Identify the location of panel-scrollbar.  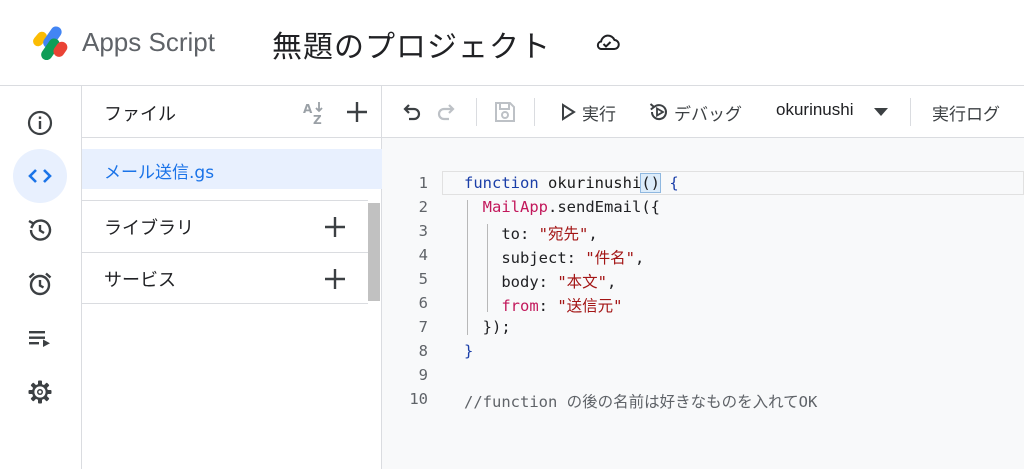
(374, 252).